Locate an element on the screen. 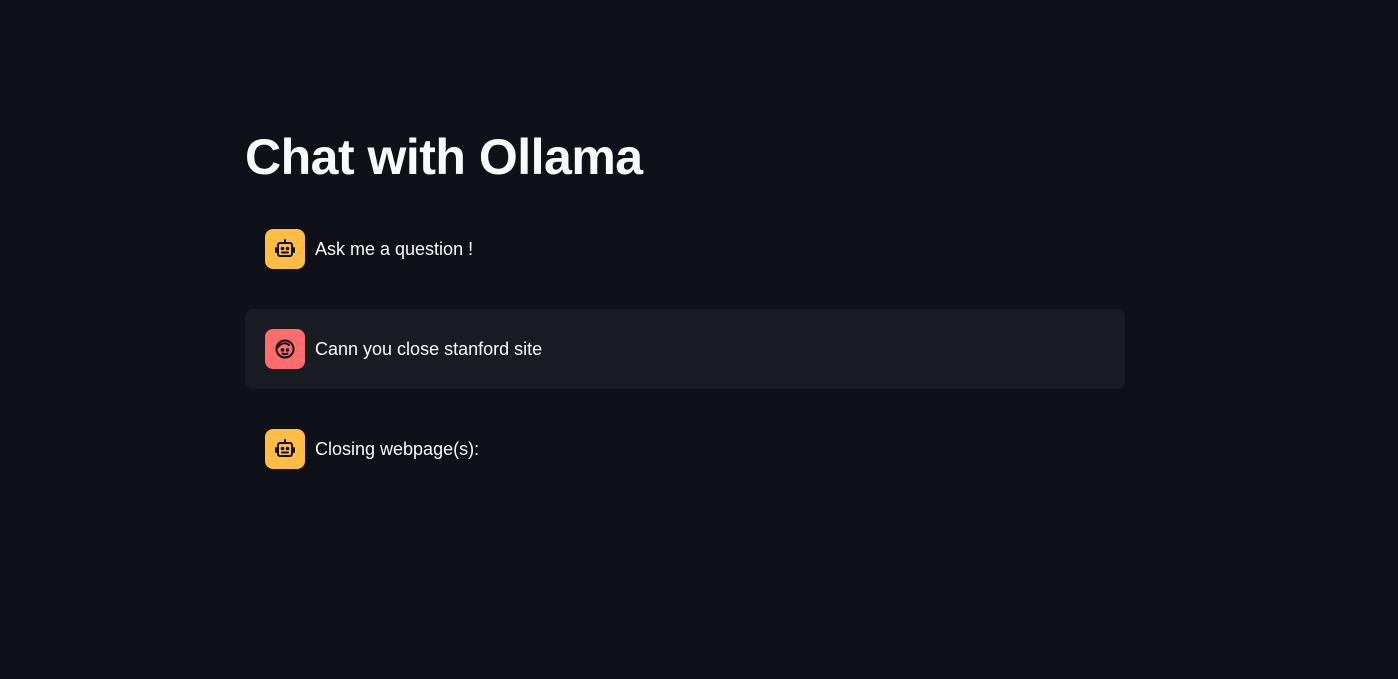 The image size is (1398, 679). chat-message-assistant: Ask me a question ! is located at coordinates (685, 249).